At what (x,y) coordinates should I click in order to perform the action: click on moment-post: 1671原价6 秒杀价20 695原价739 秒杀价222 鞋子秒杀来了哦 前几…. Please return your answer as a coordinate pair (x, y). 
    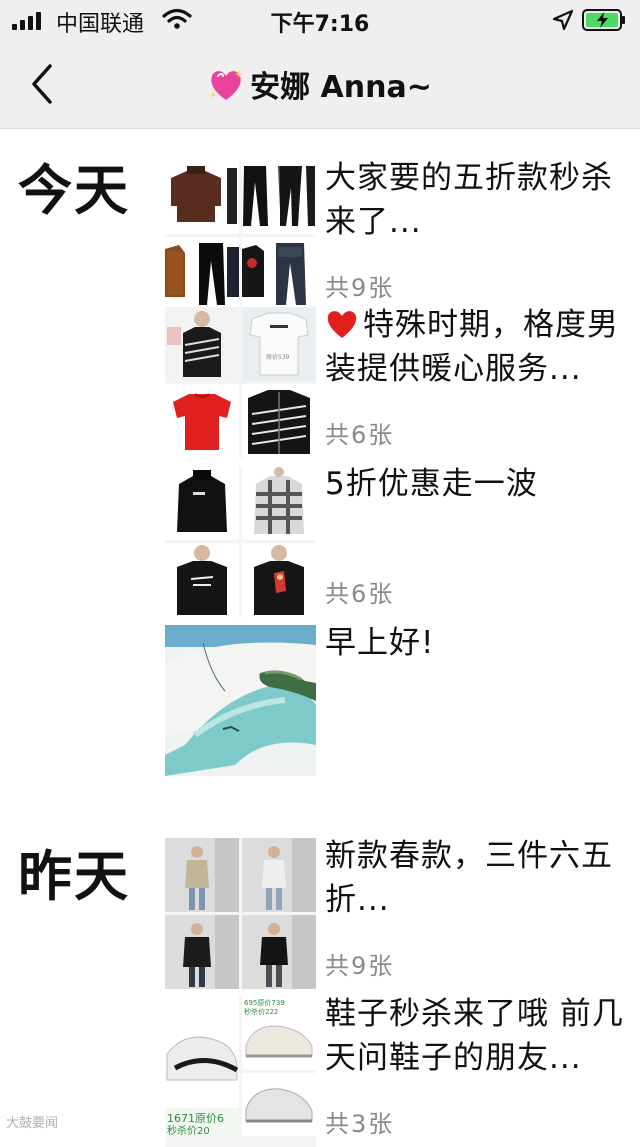
    Looking at the image, I should click on (402, 1071).